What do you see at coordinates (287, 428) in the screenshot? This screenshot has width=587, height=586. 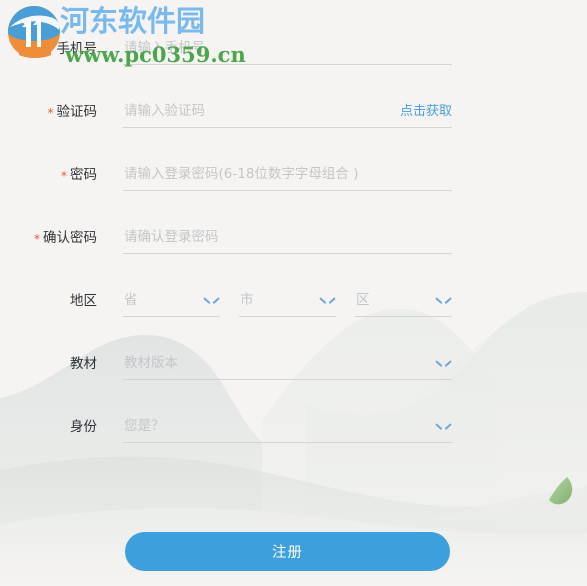 I see `select-identity: 您是？` at bounding box center [287, 428].